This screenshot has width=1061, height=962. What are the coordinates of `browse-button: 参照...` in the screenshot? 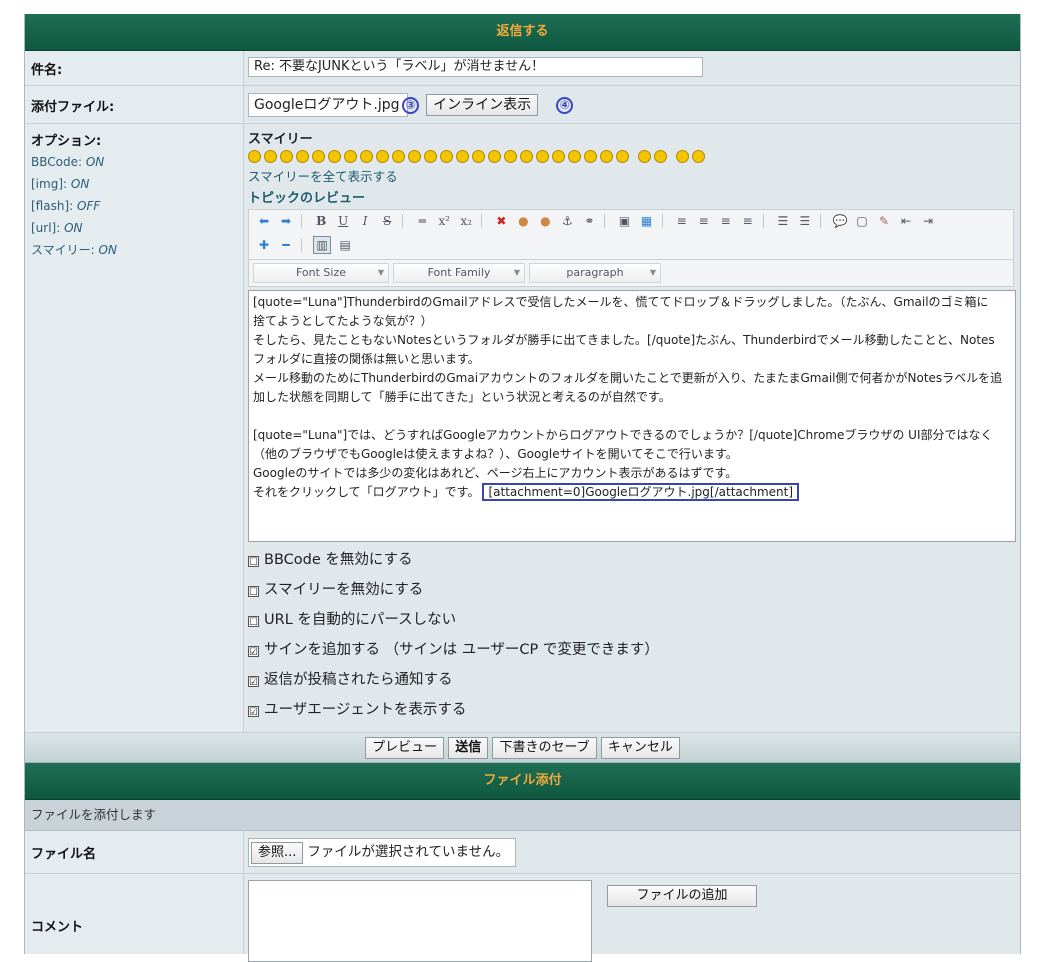 It's located at (277, 853).